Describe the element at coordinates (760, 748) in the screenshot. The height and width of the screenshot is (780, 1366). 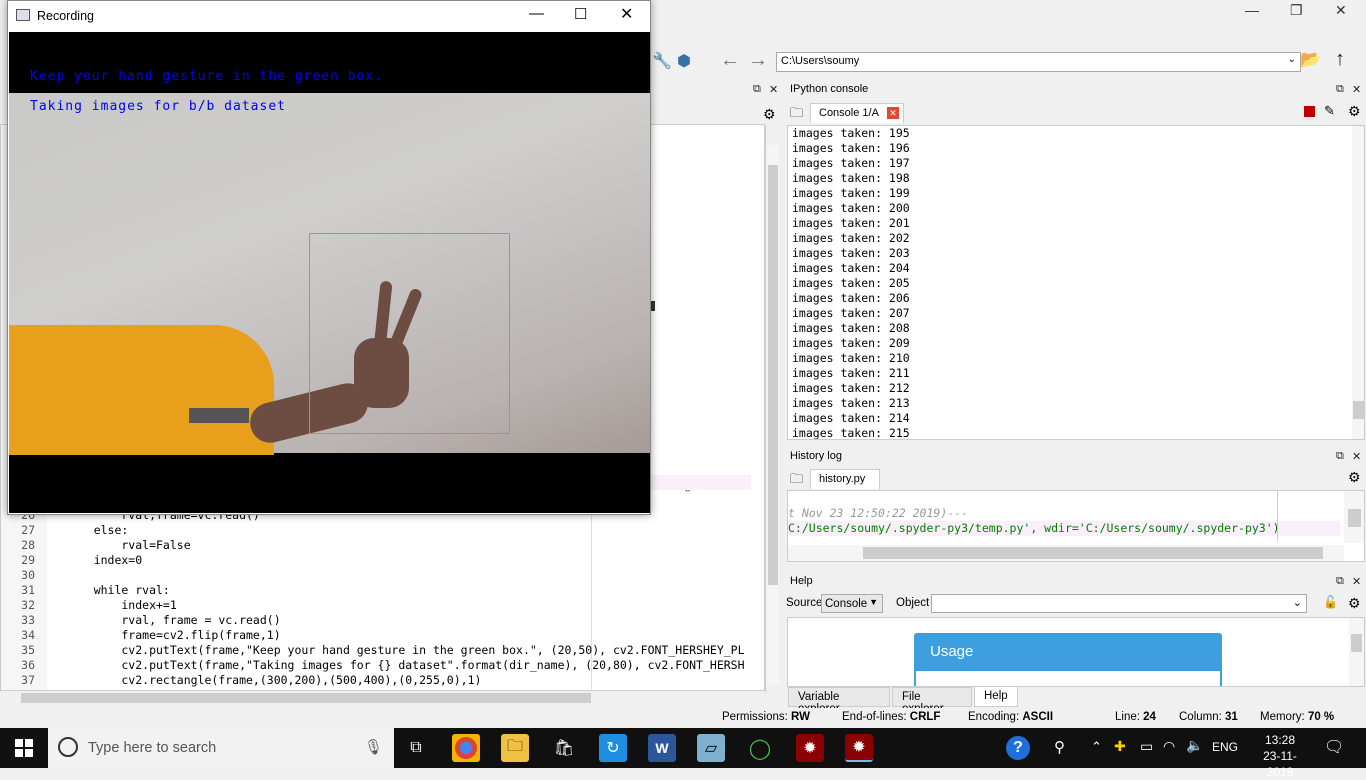
I see `anaconda-icon: ◯` at that location.